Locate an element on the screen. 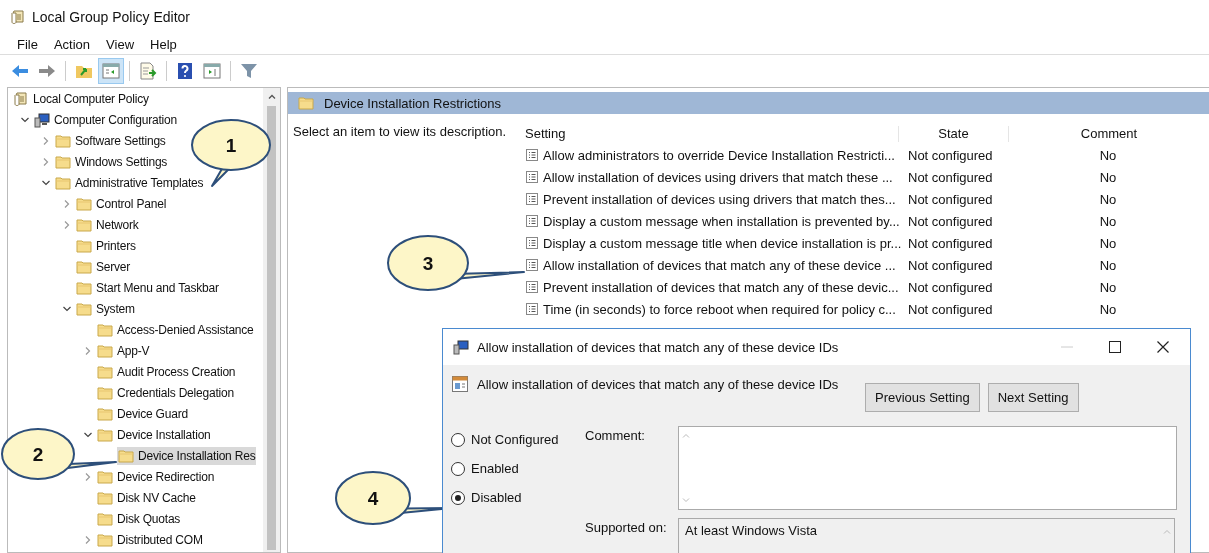  nav-button: Previous Setting is located at coordinates (922, 397).